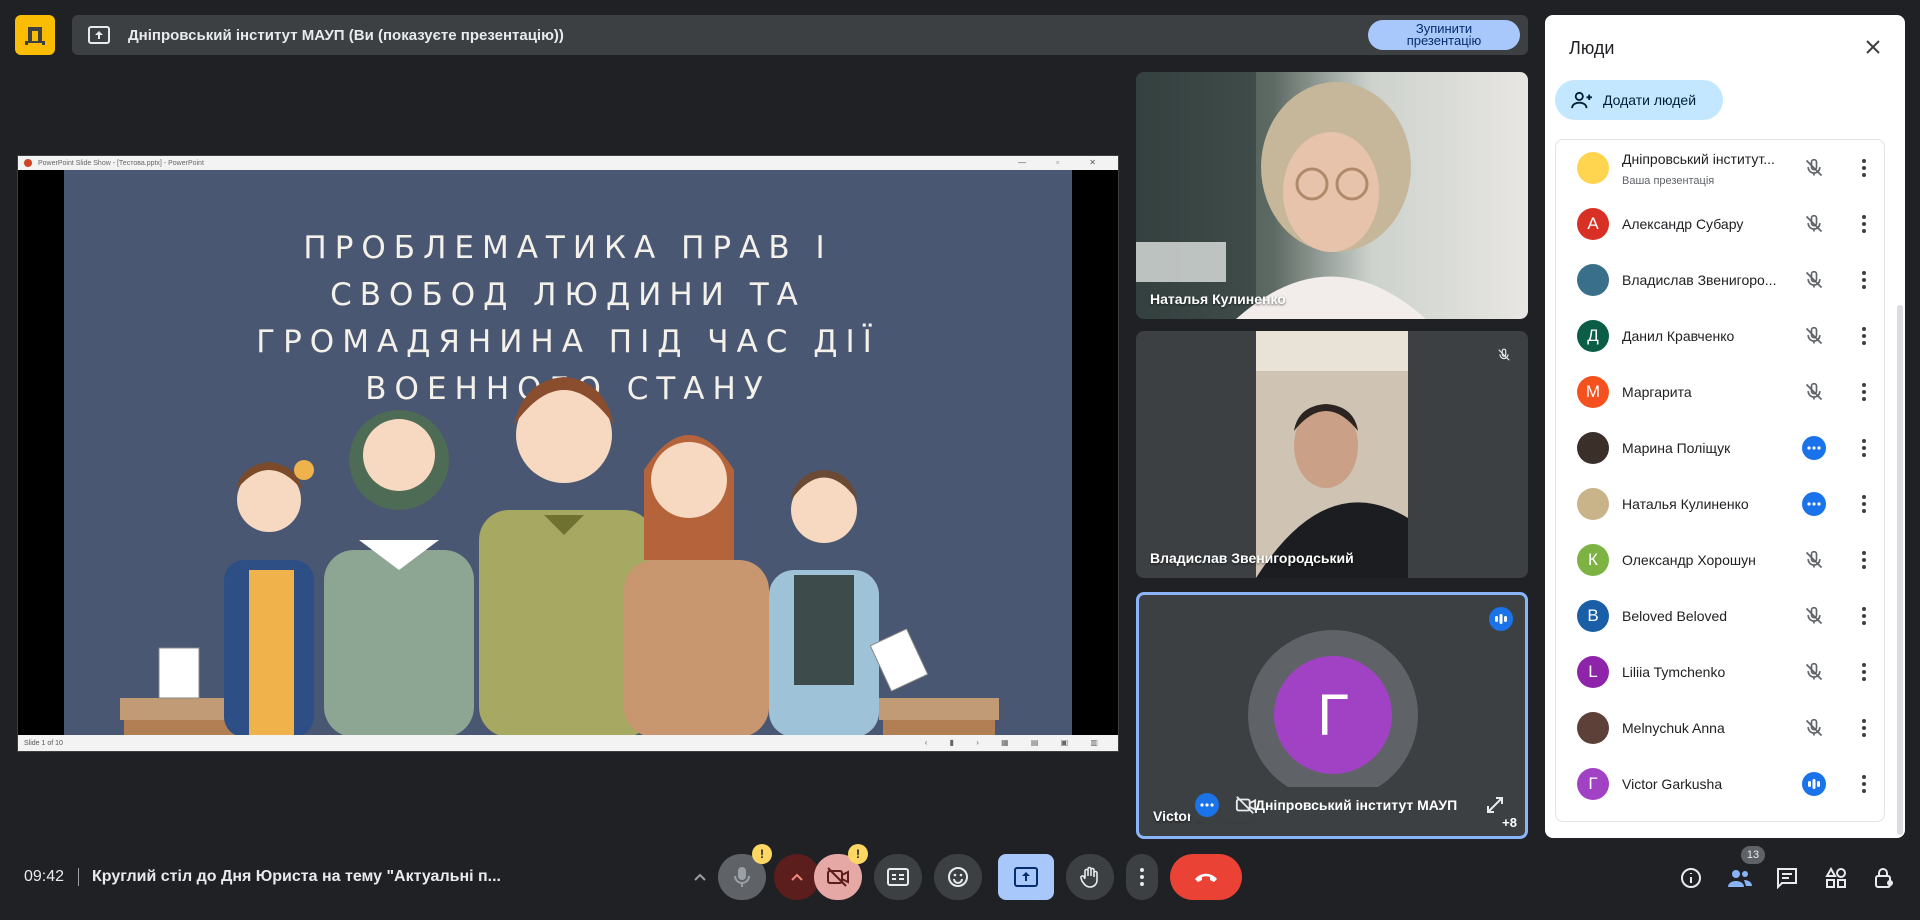 The image size is (1920, 920). I want to click on activities-button, so click(1836, 878).